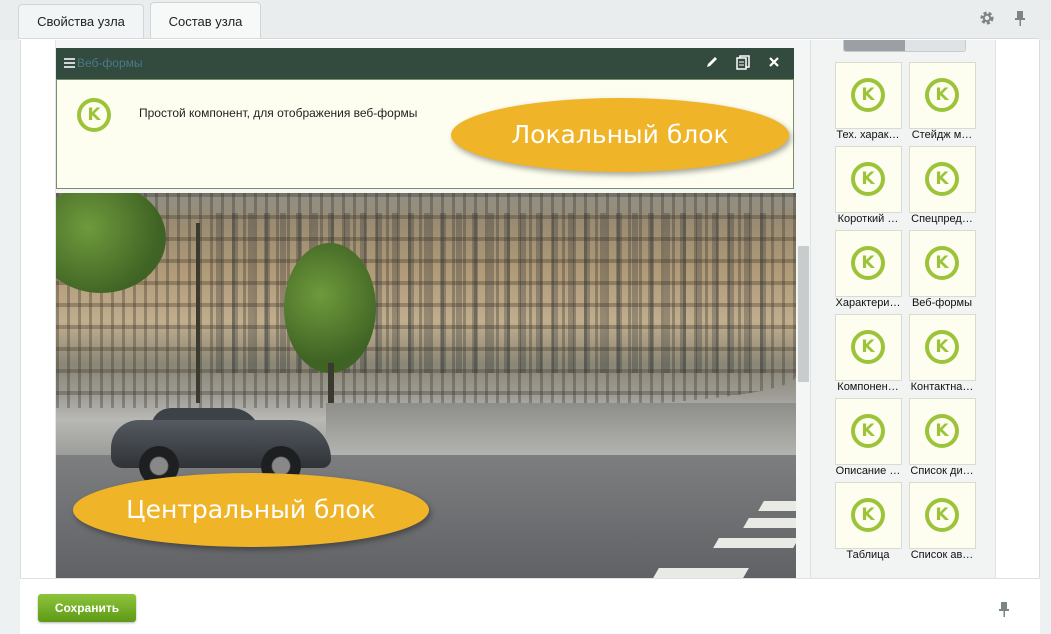 The width and height of the screenshot is (1051, 634). Describe the element at coordinates (942, 303) in the screenshot. I see `palette-item-label: Веб-формы` at that location.